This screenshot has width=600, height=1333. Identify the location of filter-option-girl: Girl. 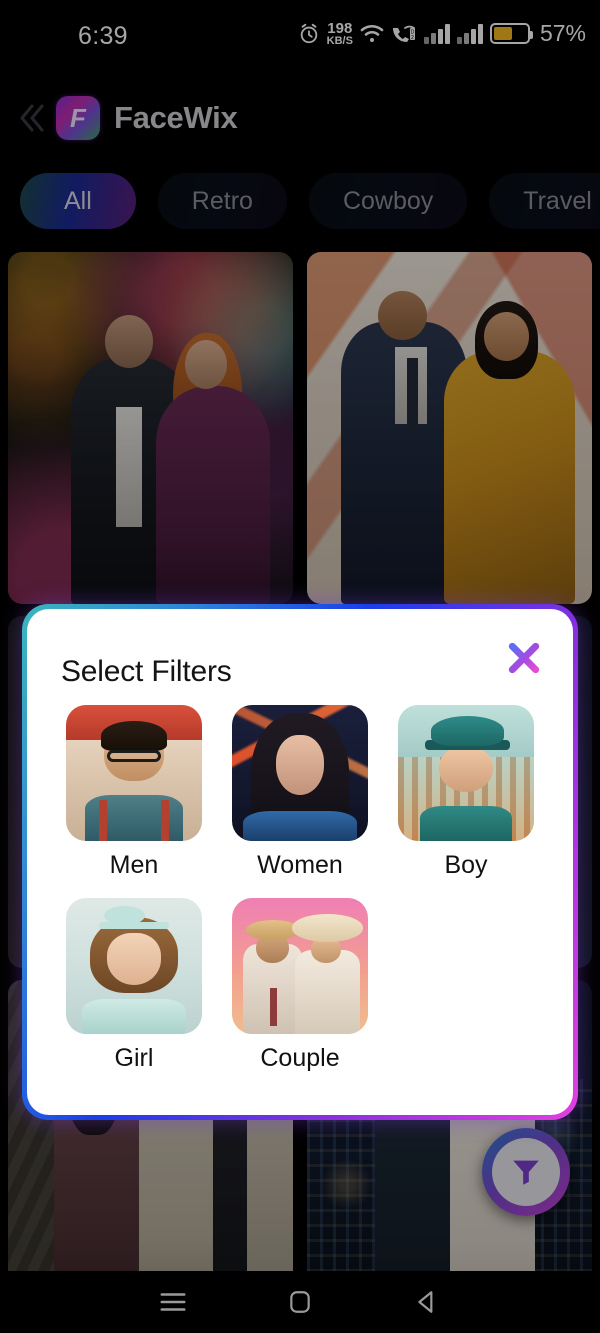
(134, 985).